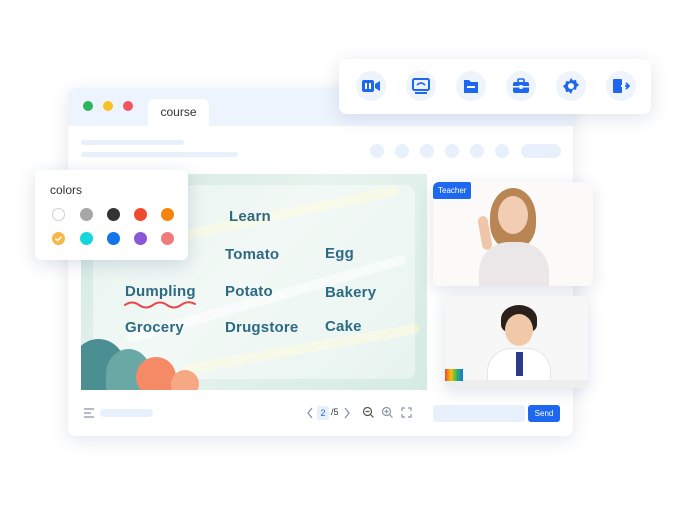 This screenshot has width=686, height=526. Describe the element at coordinates (516, 384) in the screenshot. I see `student-desk` at that location.